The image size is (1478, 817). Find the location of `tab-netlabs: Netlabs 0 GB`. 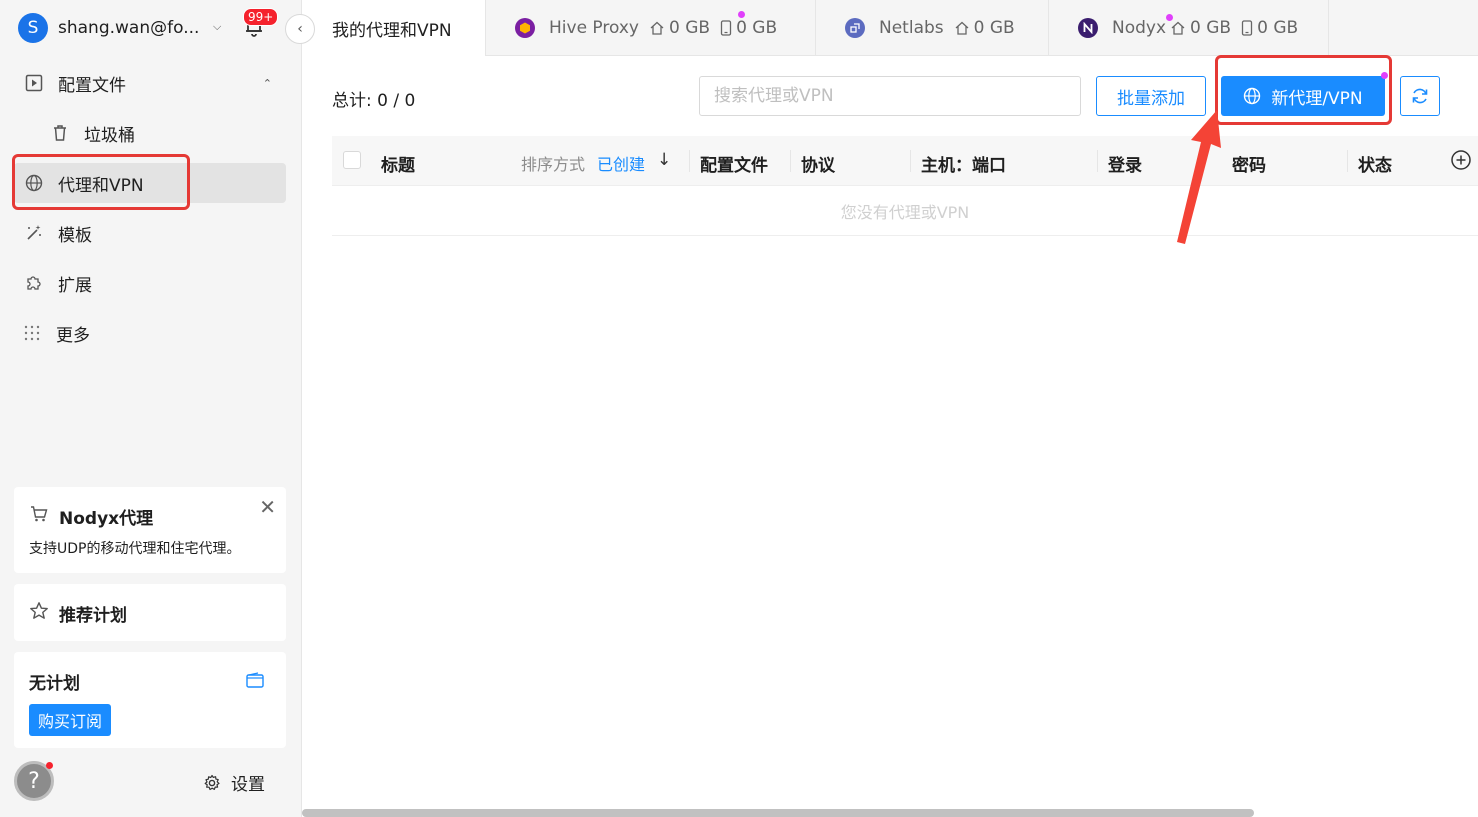

tab-netlabs: Netlabs 0 GB is located at coordinates (932, 28).